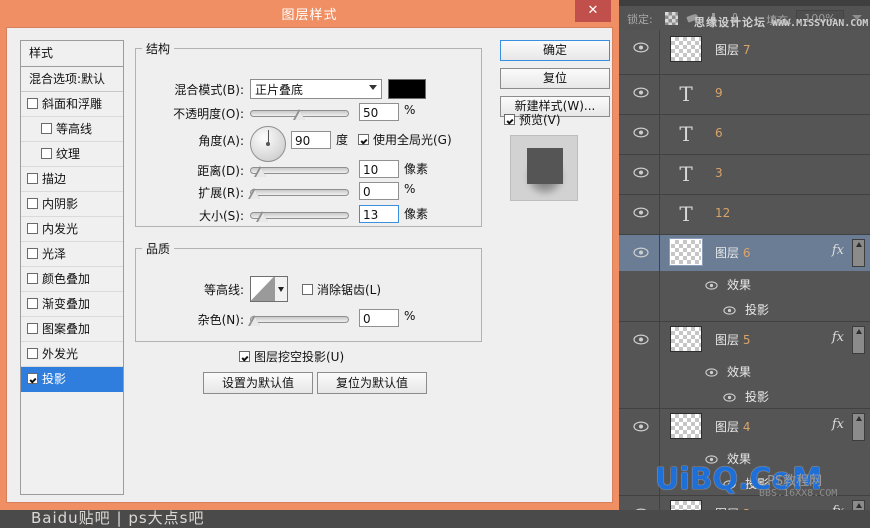 The width and height of the screenshot is (870, 528). What do you see at coordinates (46, 128) in the screenshot?
I see `checkbox-contour` at bounding box center [46, 128].